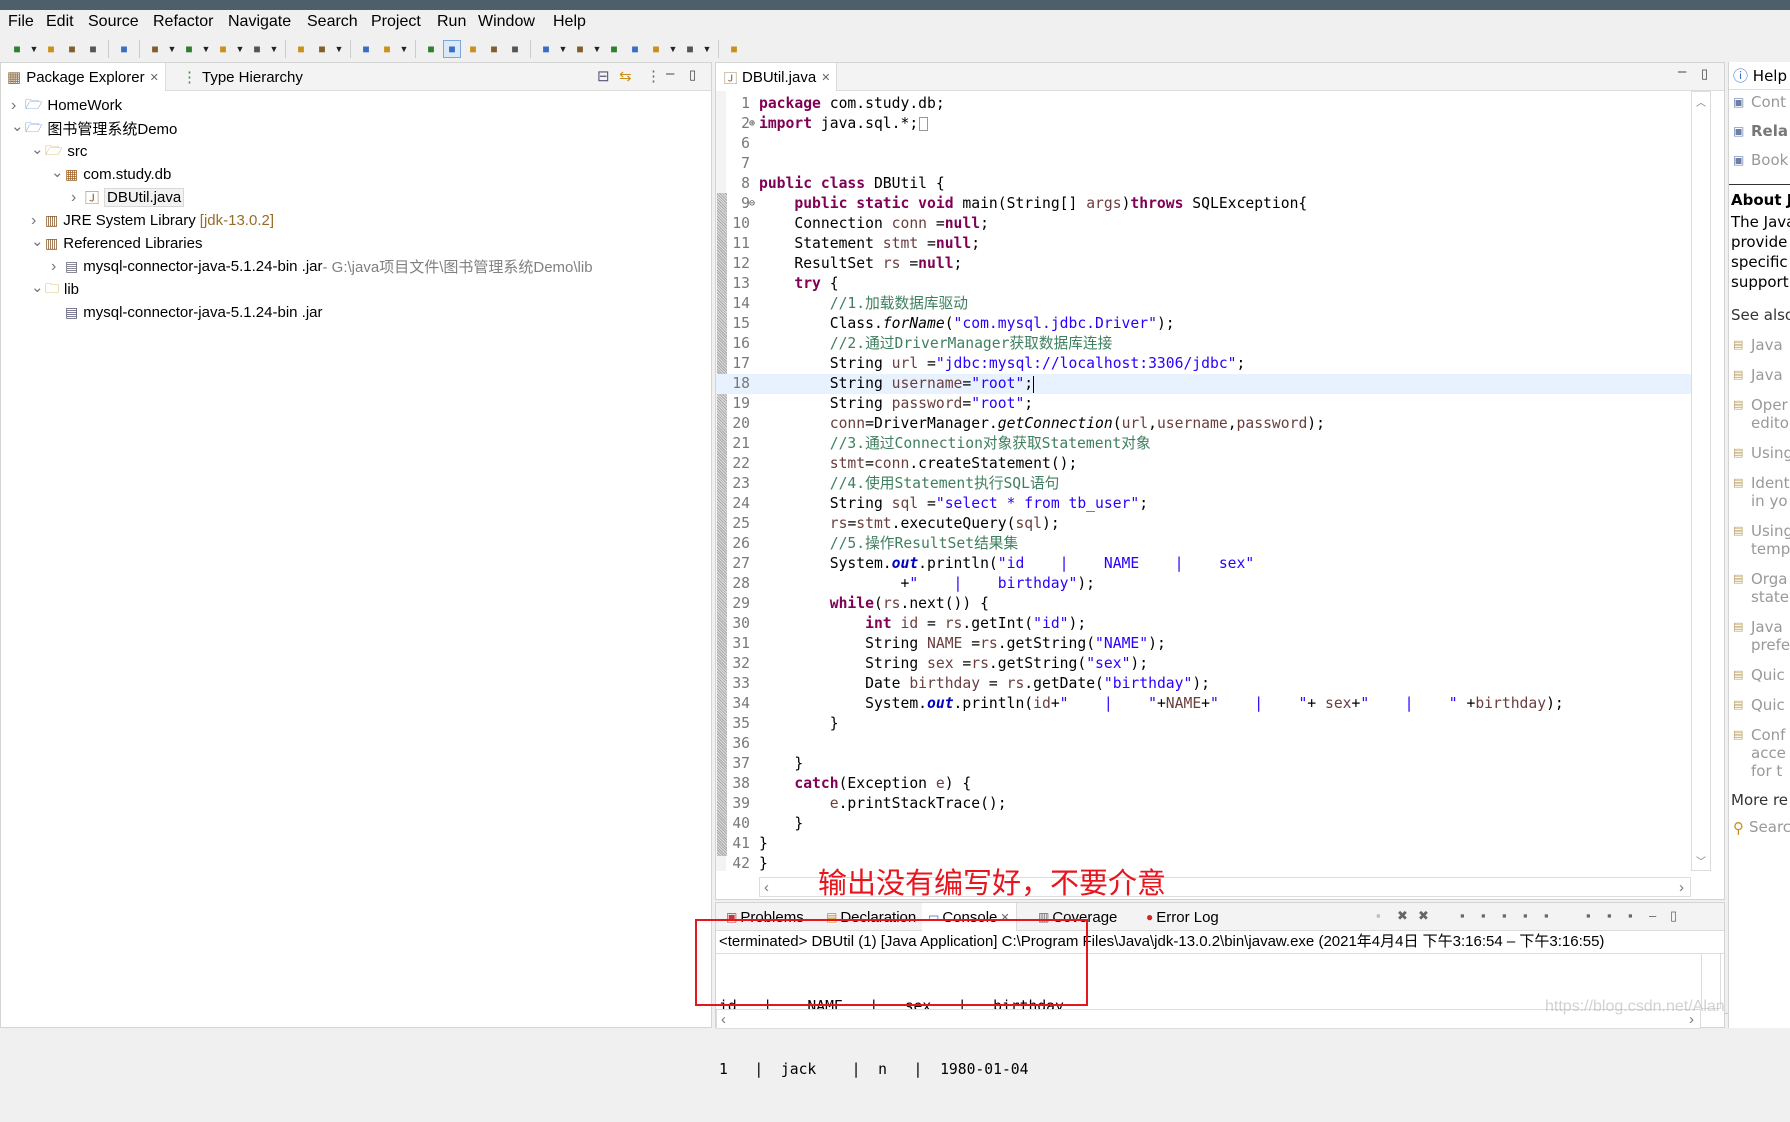 The width and height of the screenshot is (1790, 1122). What do you see at coordinates (1210, 844) in the screenshot?
I see `code-line: 41}` at bounding box center [1210, 844].